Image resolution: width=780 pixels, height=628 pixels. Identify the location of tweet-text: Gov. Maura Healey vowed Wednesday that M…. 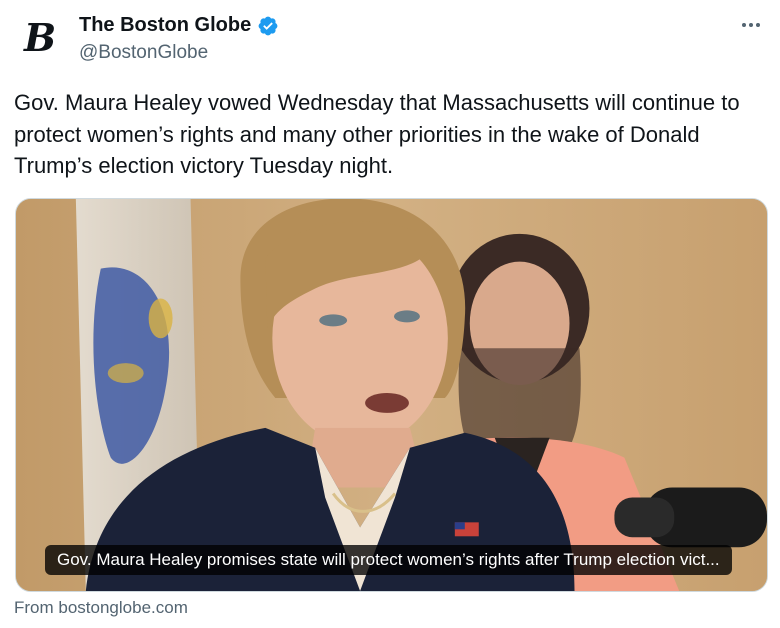
(377, 134).